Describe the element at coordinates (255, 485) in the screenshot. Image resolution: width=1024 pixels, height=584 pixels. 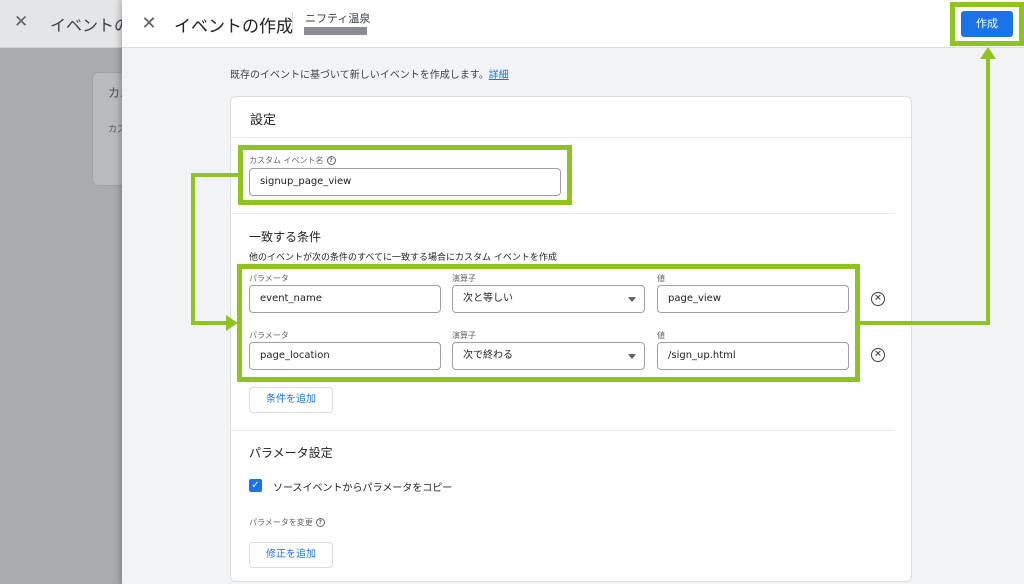
I see `copy-params-checkbox: ✓` at that location.